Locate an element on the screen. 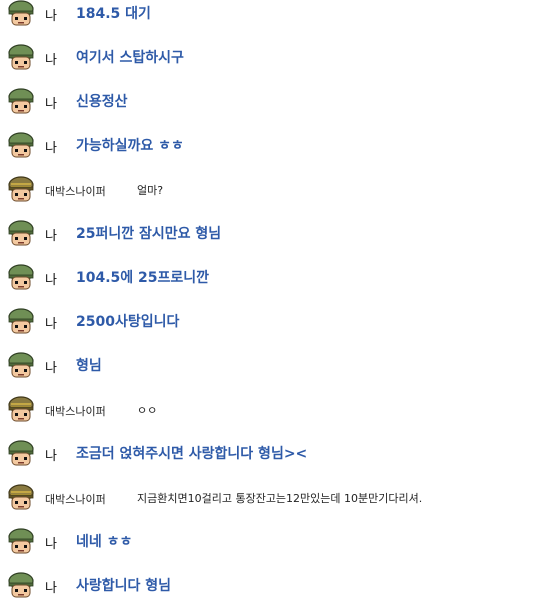  message-text: 조금더 얹혀주시면 사랑합니다 형님>< is located at coordinates (192, 454).